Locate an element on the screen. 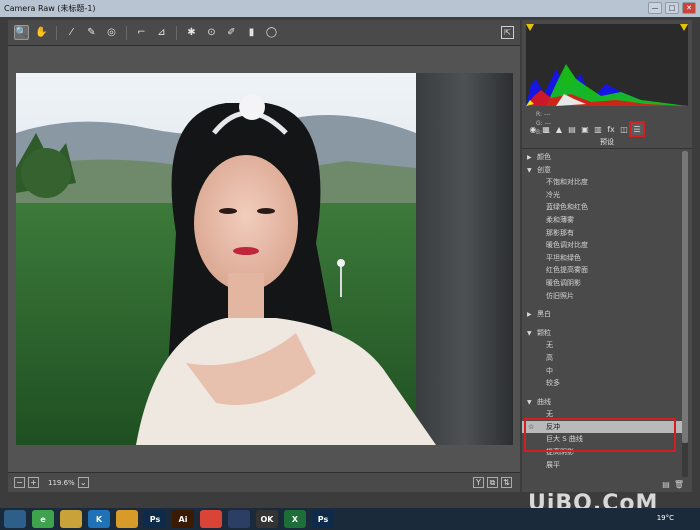 This screenshot has height=530, width=700. preset-label: 黑白 is located at coordinates (544, 314).